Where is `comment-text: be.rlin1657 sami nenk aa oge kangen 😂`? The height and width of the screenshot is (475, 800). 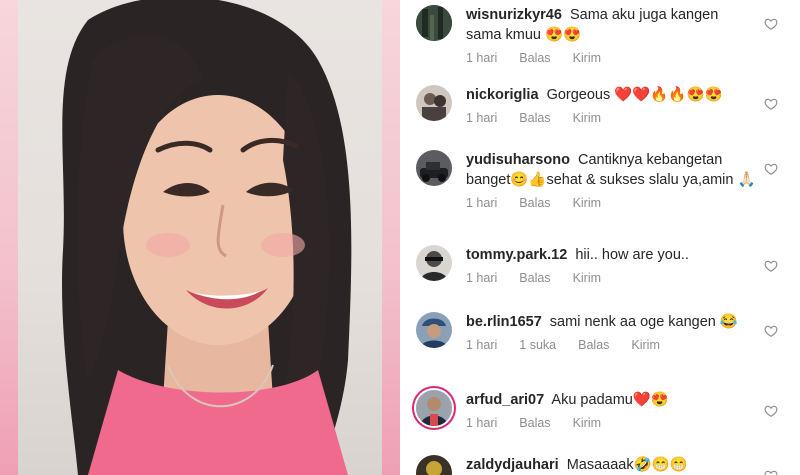
comment-text: be.rlin1657 sami nenk aa oge kangen 😂 is located at coordinates (611, 322).